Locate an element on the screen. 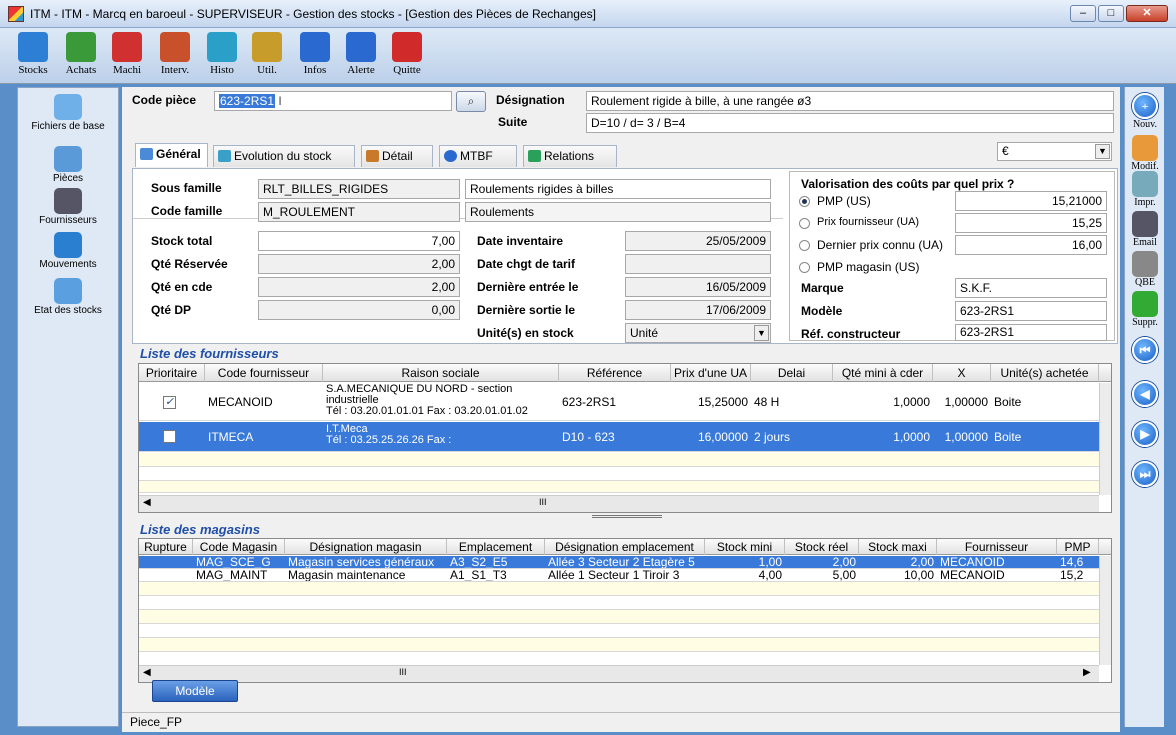 The width and height of the screenshot is (1176, 735). action-print: Impr. is located at coordinates (1145, 189).